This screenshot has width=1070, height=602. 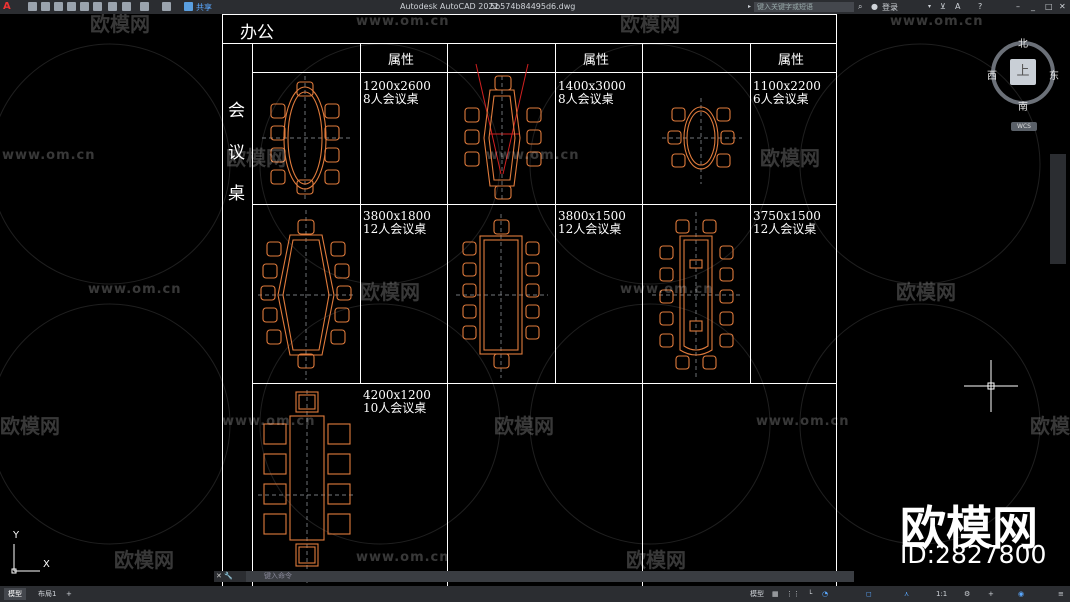 I want to click on redo-icon, so click(x=144, y=6).